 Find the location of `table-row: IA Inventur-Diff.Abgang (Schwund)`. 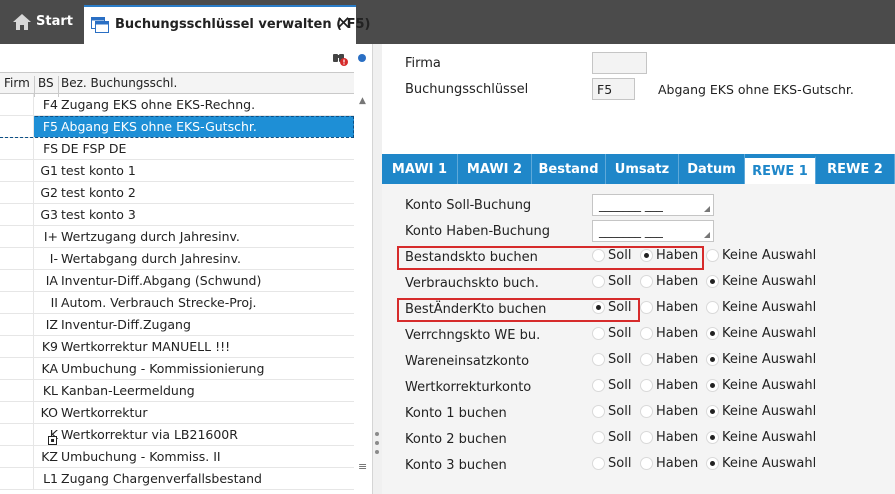

table-row: IA Inventur-Diff.Abgang (Schwund) is located at coordinates (177, 281).